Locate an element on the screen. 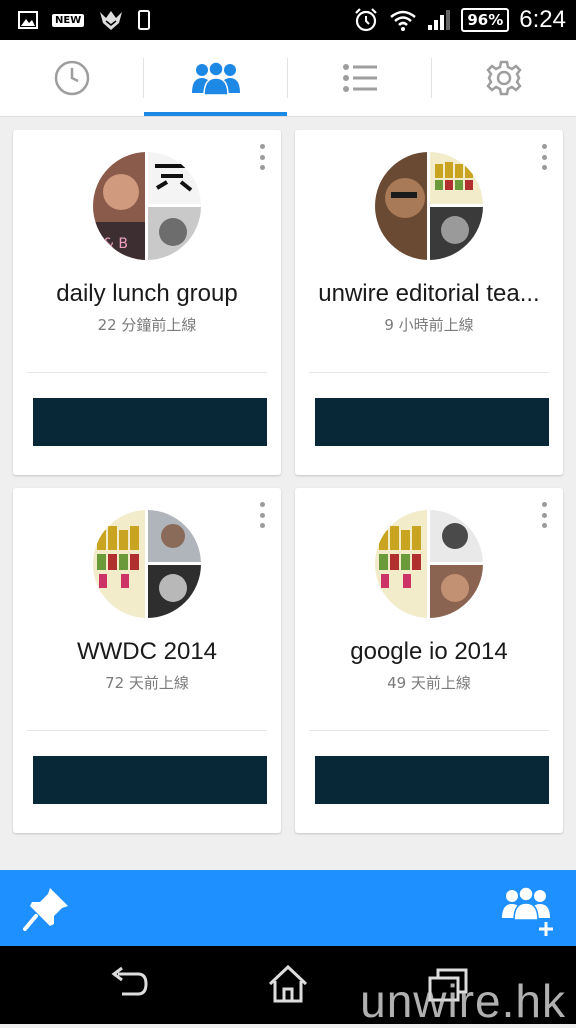 The image size is (576, 1028). status-bar: NEW 96% 6:24 is located at coordinates (288, 20).